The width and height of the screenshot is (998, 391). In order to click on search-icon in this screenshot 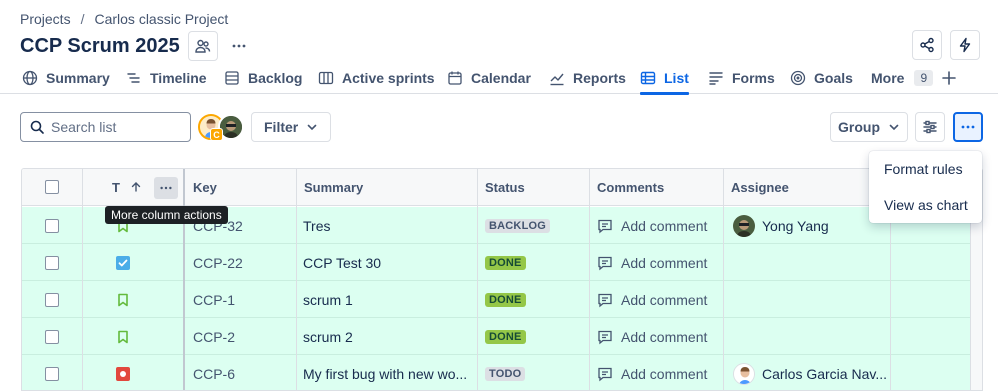, I will do `click(37, 127)`.